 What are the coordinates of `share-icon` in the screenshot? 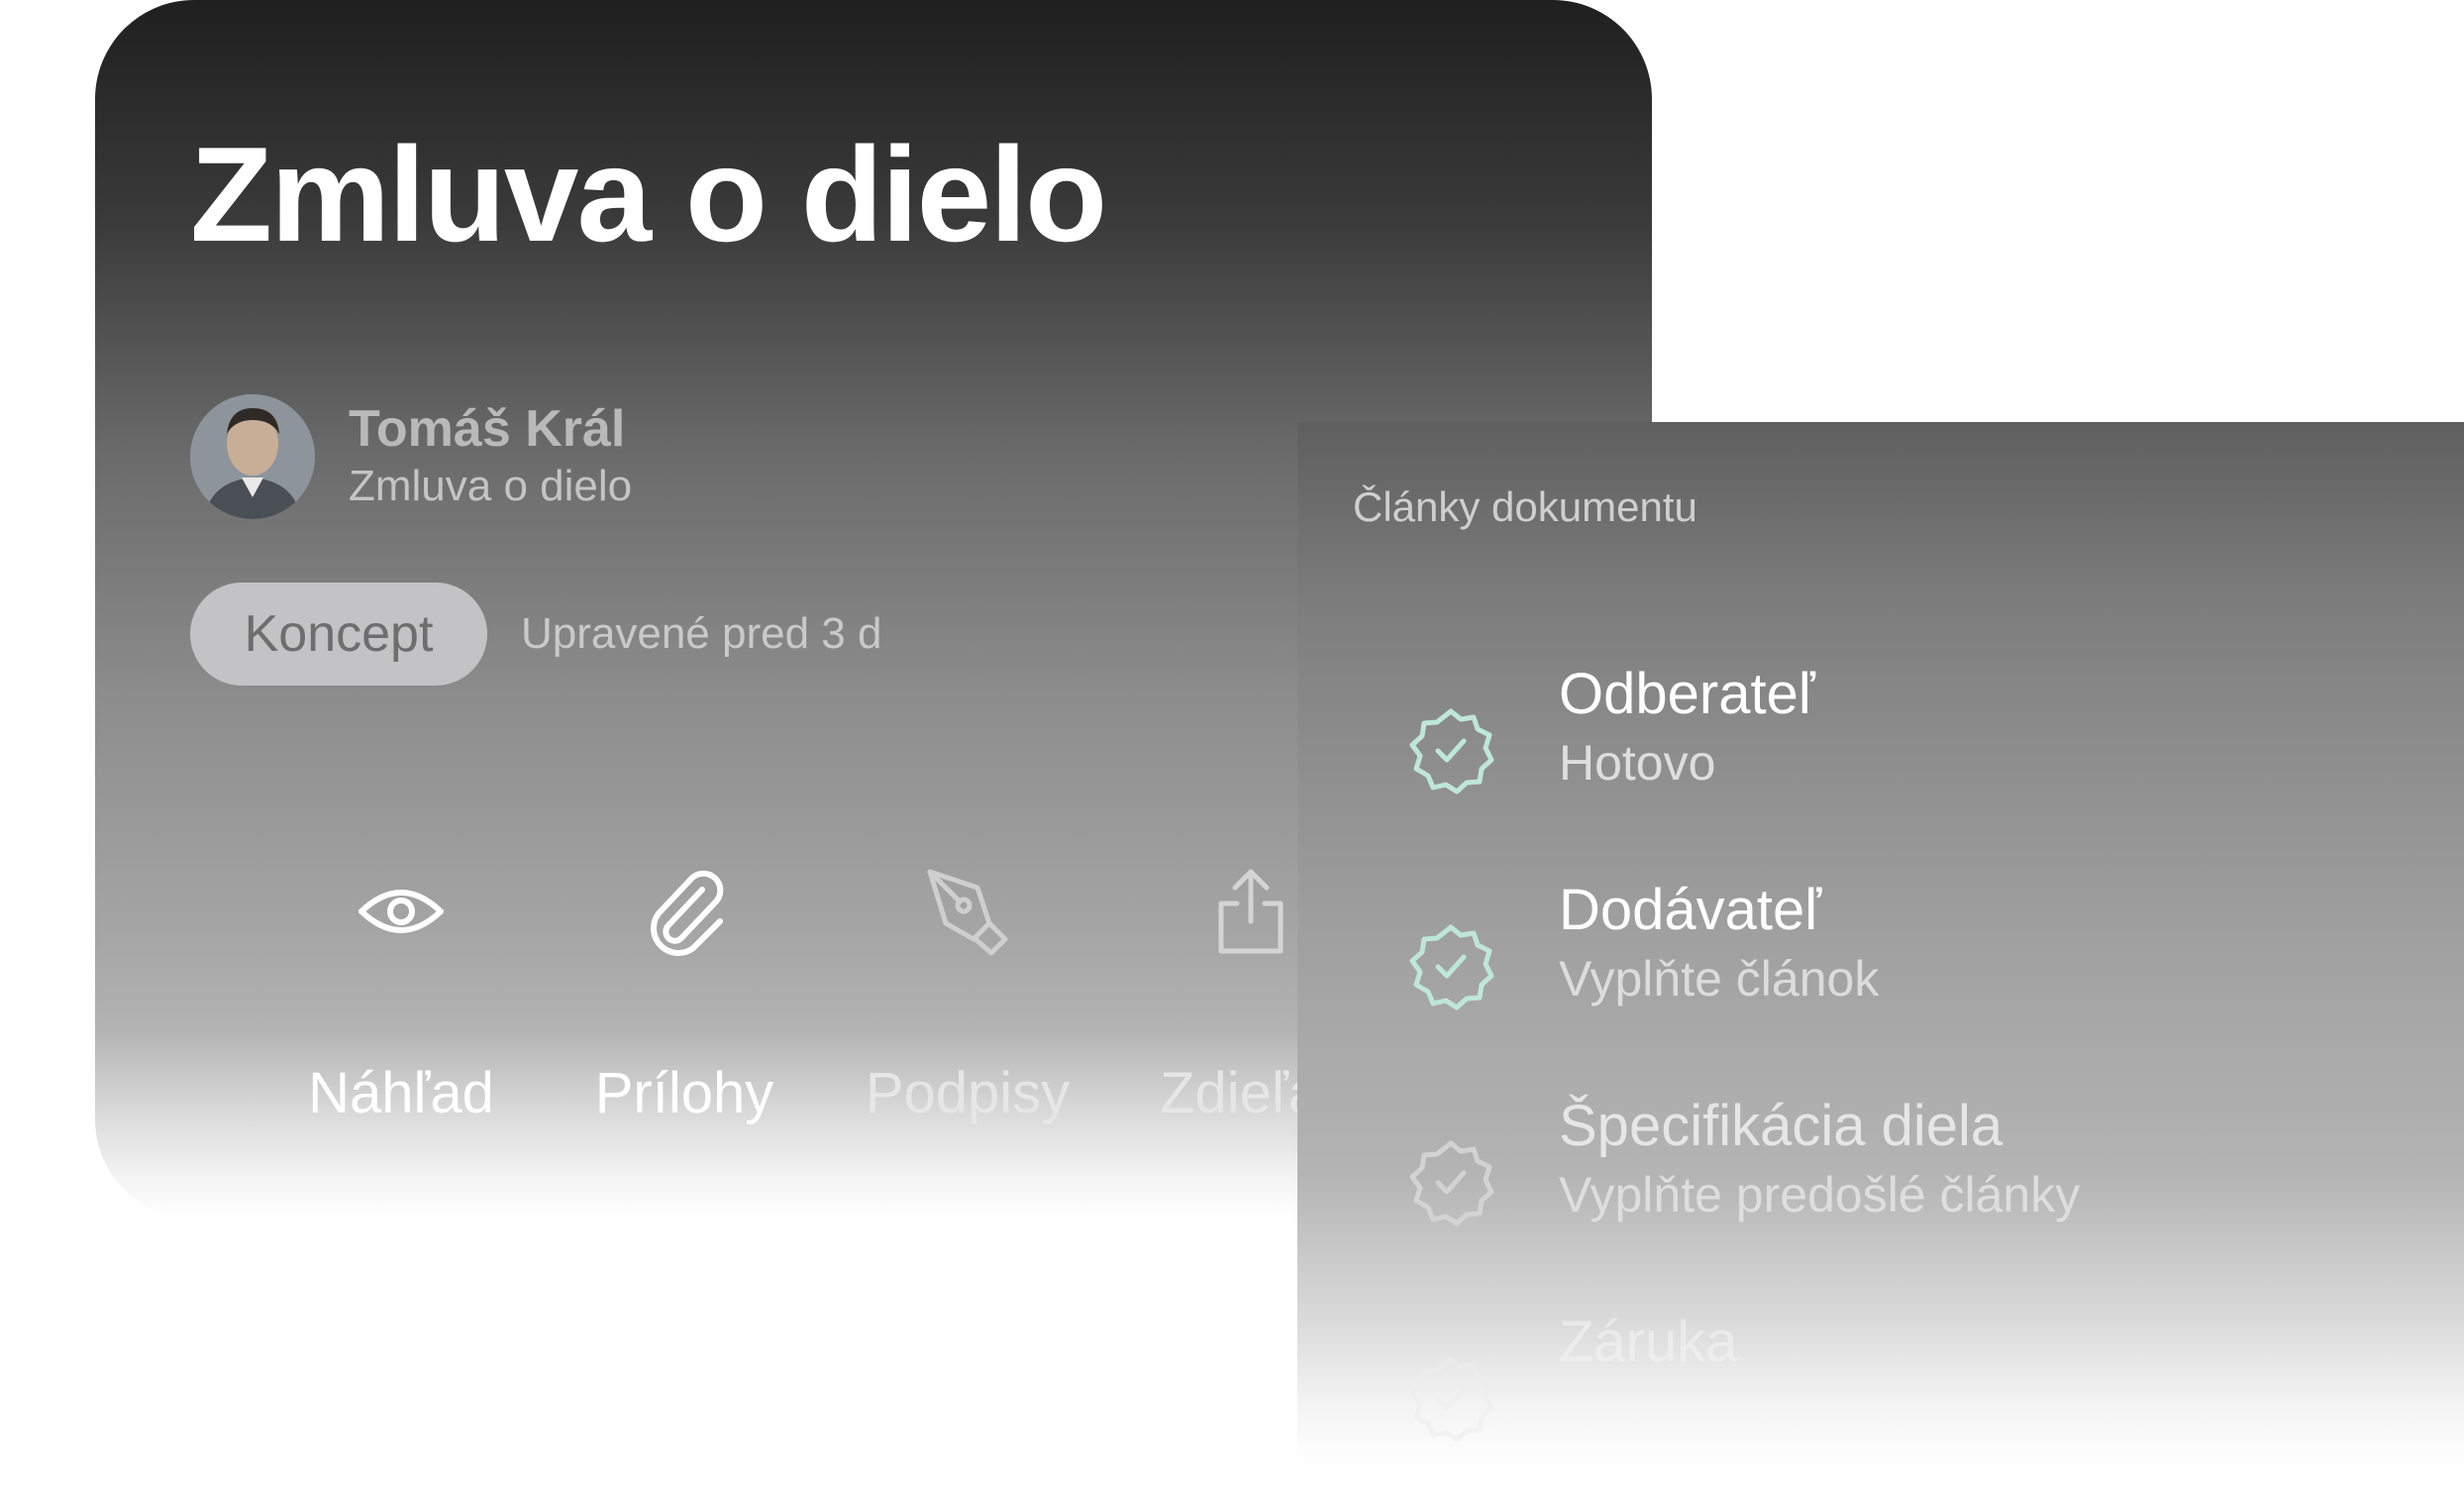 It's located at (1251, 911).